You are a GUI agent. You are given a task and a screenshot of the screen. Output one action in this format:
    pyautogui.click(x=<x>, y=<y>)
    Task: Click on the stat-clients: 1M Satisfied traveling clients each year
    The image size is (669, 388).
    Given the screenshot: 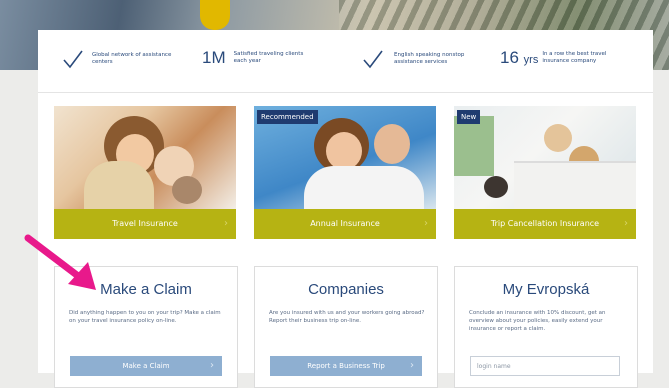 What is the action you would take?
    pyautogui.click(x=258, y=58)
    